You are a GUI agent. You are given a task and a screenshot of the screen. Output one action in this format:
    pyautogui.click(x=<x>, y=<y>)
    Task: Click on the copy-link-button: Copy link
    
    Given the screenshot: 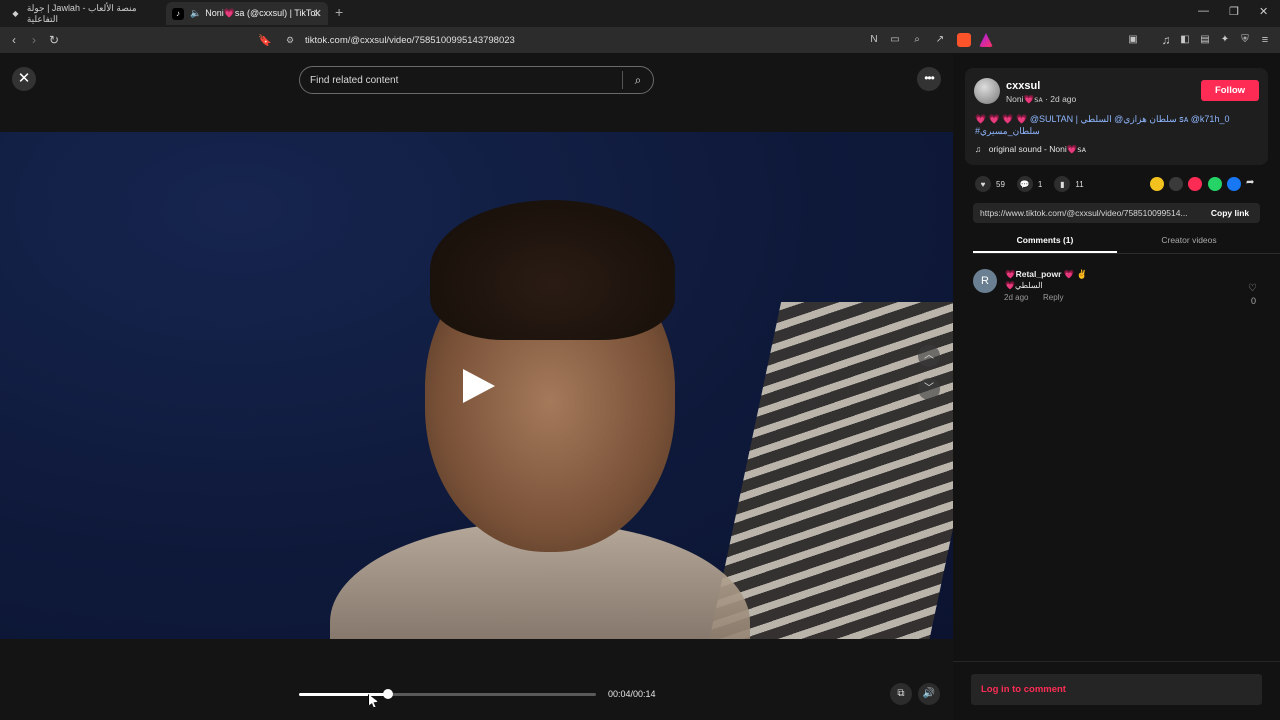 What is the action you would take?
    pyautogui.click(x=1230, y=213)
    